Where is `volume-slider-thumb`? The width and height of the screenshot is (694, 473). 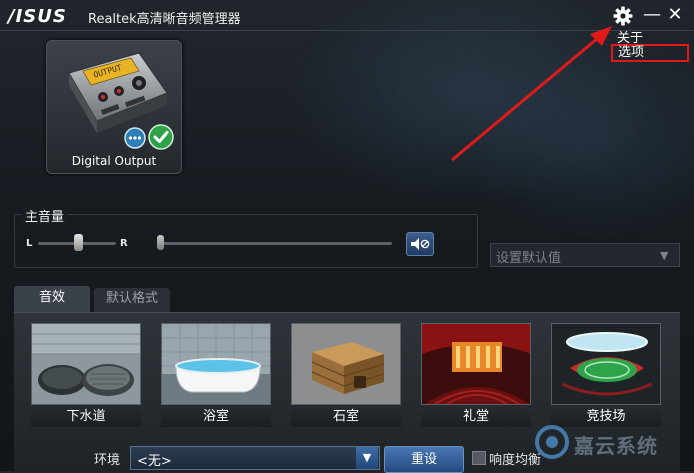
volume-slider-thumb is located at coordinates (160, 242).